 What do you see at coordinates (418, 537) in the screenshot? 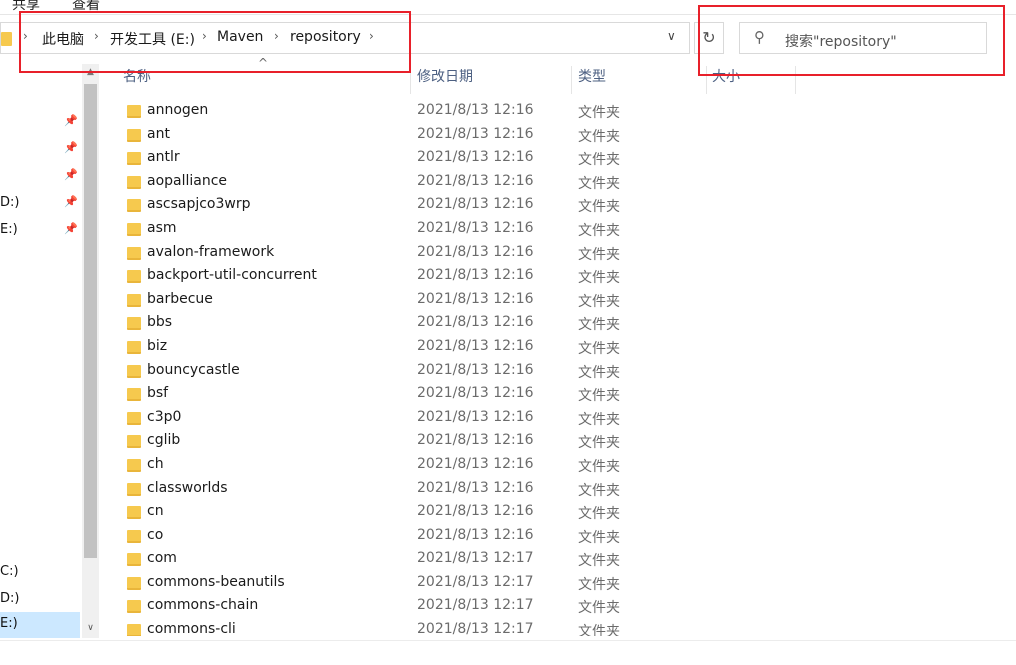
I see `file-row: co 2021/8/13 12:16 文件夹` at bounding box center [418, 537].